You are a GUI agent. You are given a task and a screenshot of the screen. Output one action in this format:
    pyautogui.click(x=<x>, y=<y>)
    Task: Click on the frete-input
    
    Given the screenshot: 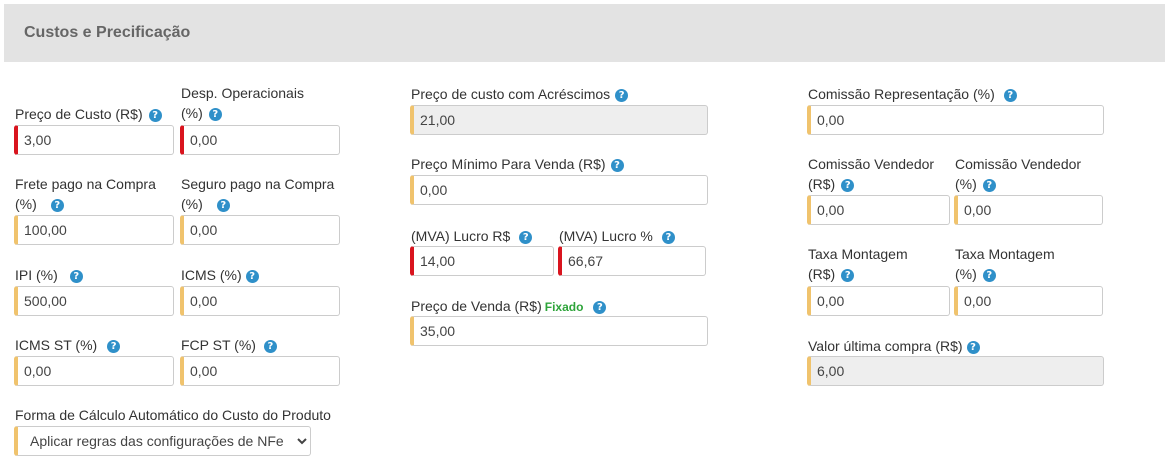 What is the action you would take?
    pyautogui.click(x=94, y=230)
    